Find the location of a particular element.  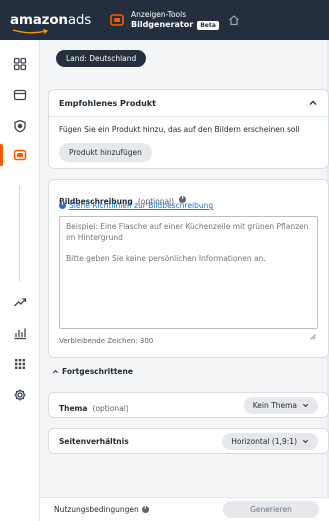

logo-text-amazon: amazon is located at coordinates (39, 20).